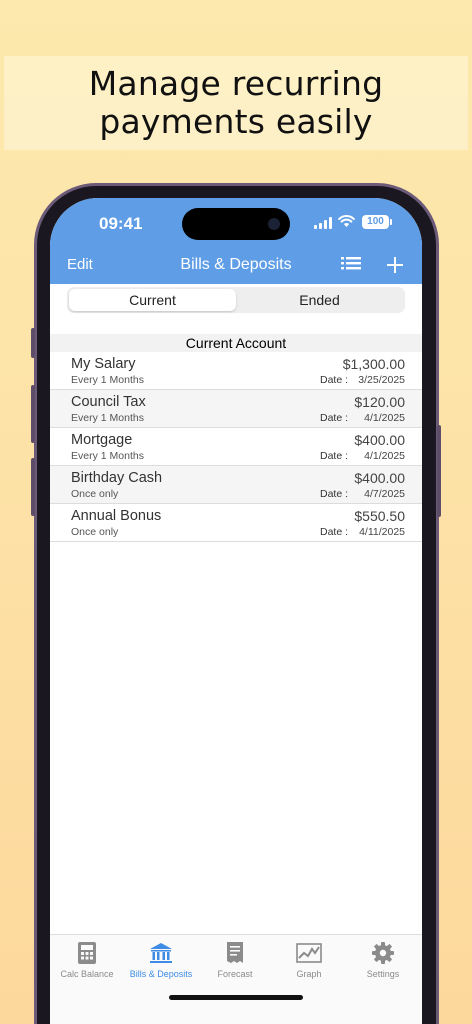  Describe the element at coordinates (319, 300) in the screenshot. I see `segment-ended: Ended` at that location.